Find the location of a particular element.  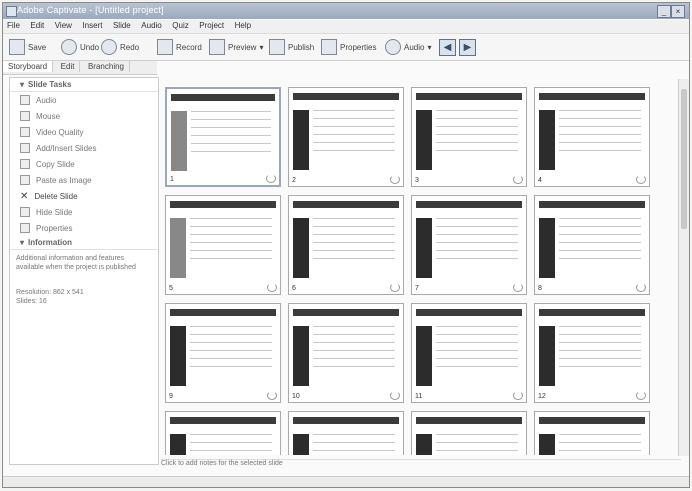

menu-help: Help is located at coordinates (243, 25).